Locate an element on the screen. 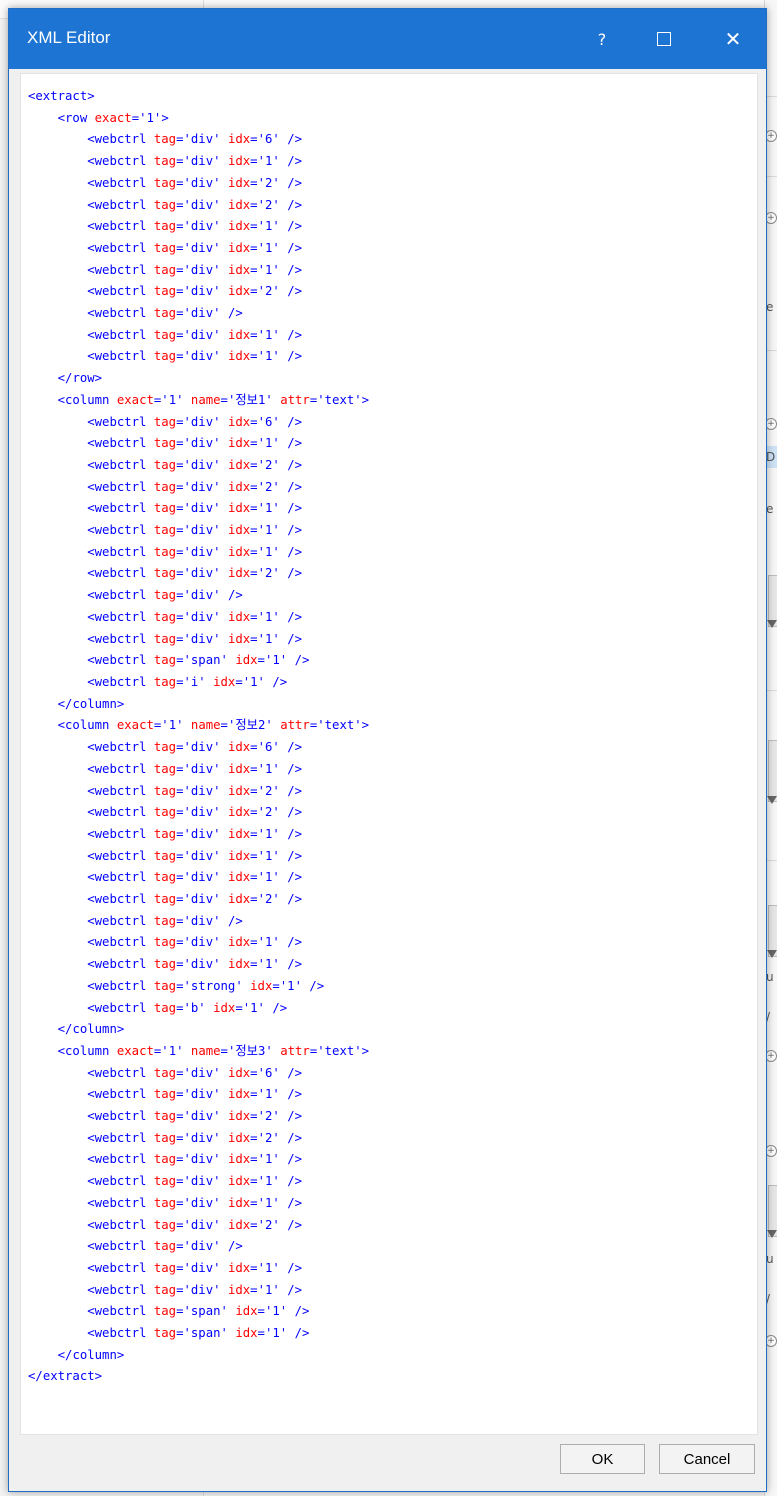 The width and height of the screenshot is (777, 1496). cancel-button: Cancel is located at coordinates (707, 1459).